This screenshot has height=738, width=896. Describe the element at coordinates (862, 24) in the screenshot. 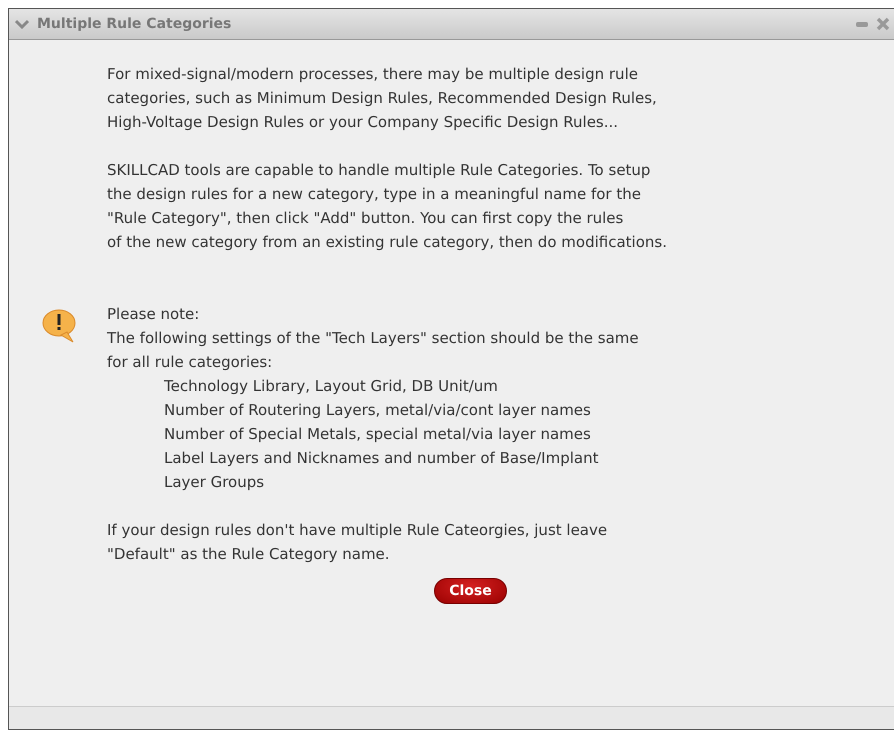

I see `minimize-icon` at that location.